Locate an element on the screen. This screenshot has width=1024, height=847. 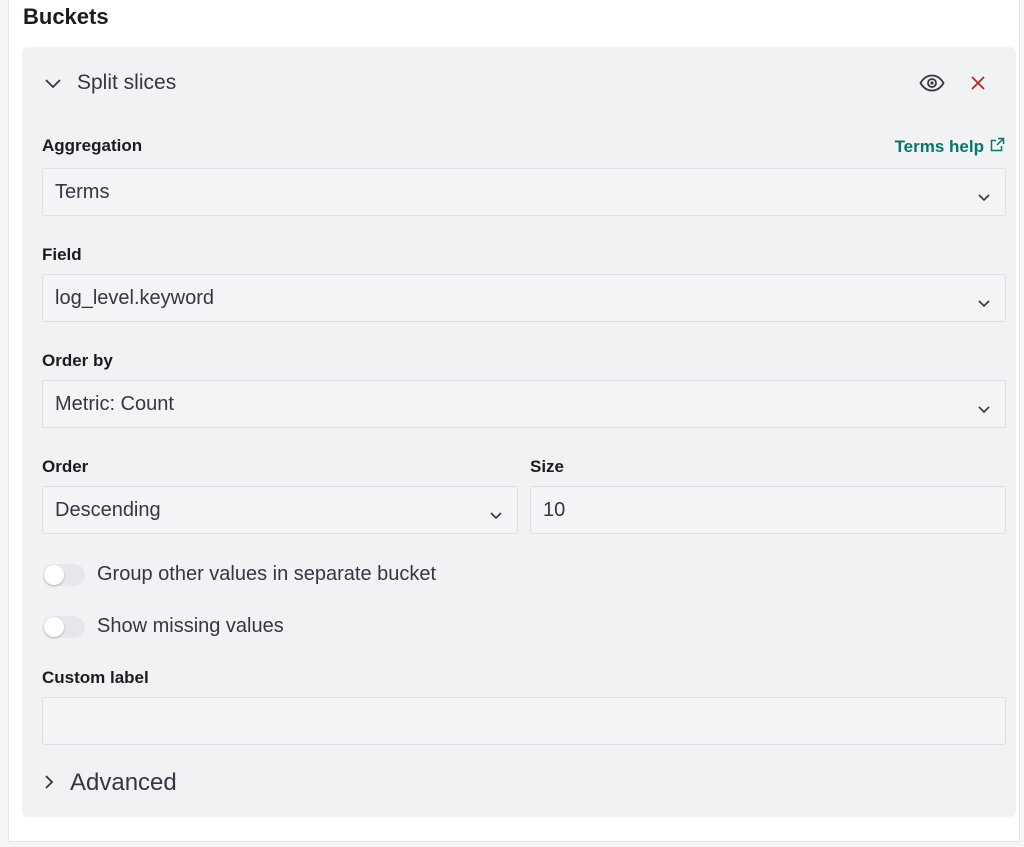
size-input: 10 is located at coordinates (768, 510).